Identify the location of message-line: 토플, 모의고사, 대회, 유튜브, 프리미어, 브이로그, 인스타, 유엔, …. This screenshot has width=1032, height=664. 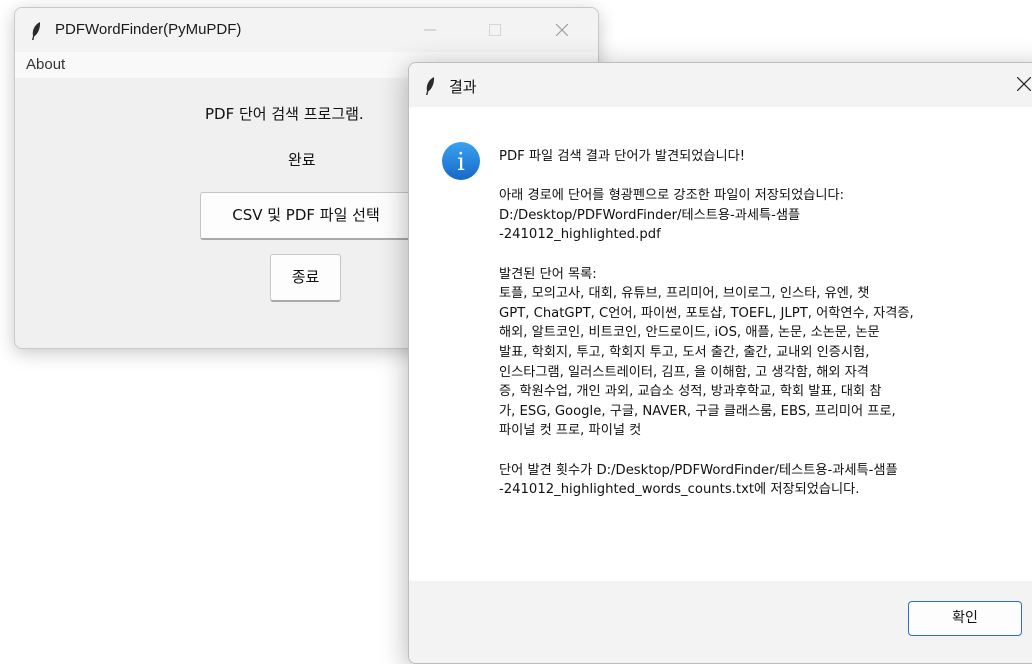
(684, 294).